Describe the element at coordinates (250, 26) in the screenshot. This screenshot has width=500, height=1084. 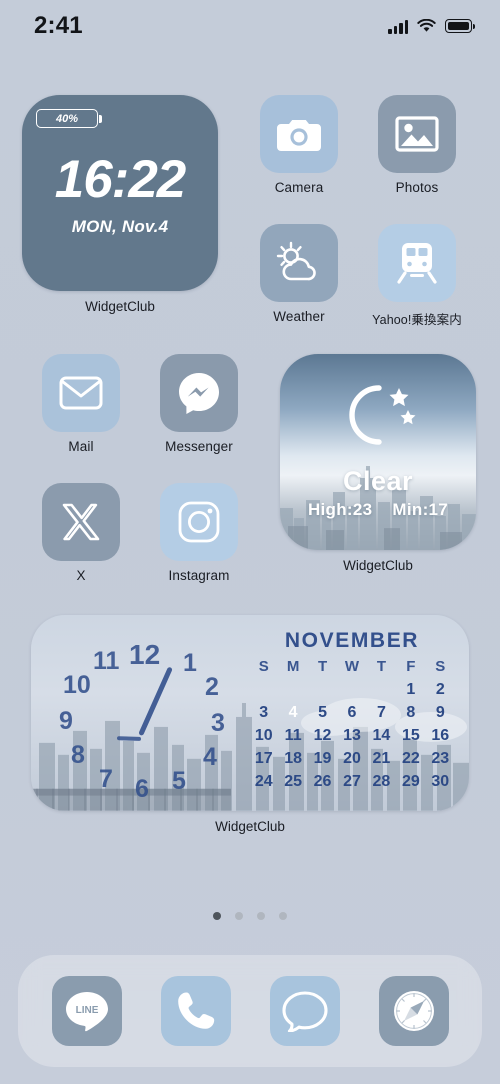
I see `status-bar: 2:41` at that location.